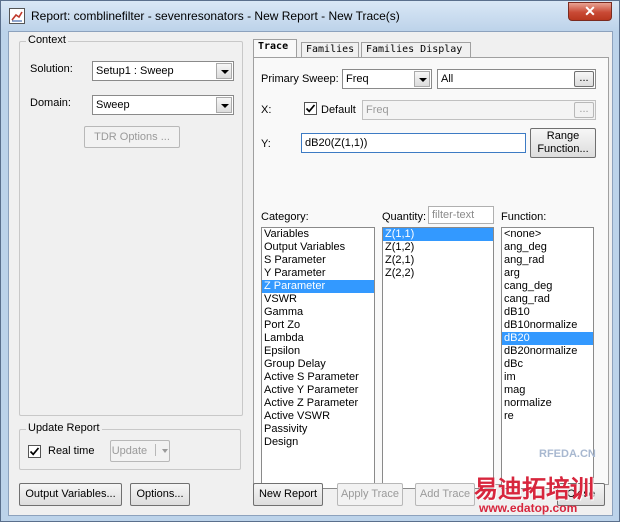  Describe the element at coordinates (318, 299) in the screenshot. I see `category-list-item: VSWR` at that location.